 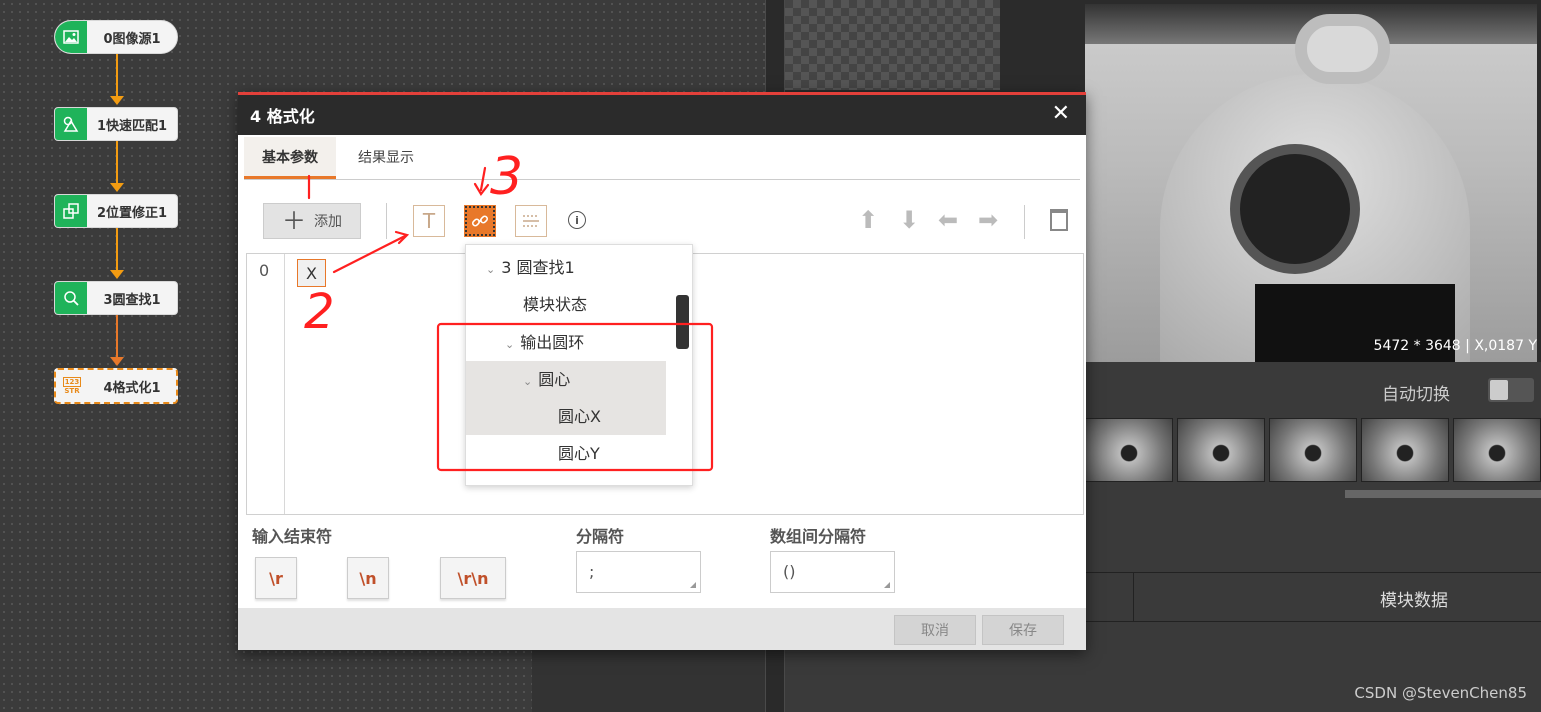 What do you see at coordinates (266, 384) in the screenshot?
I see `line-gutter: 0` at bounding box center [266, 384].